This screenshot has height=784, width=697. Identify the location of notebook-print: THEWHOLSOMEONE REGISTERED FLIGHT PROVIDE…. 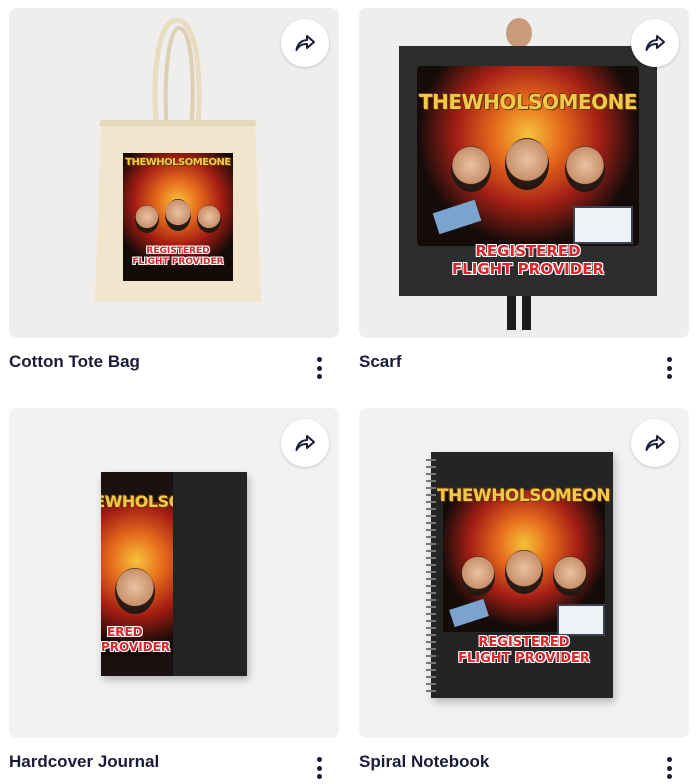
(524, 572).